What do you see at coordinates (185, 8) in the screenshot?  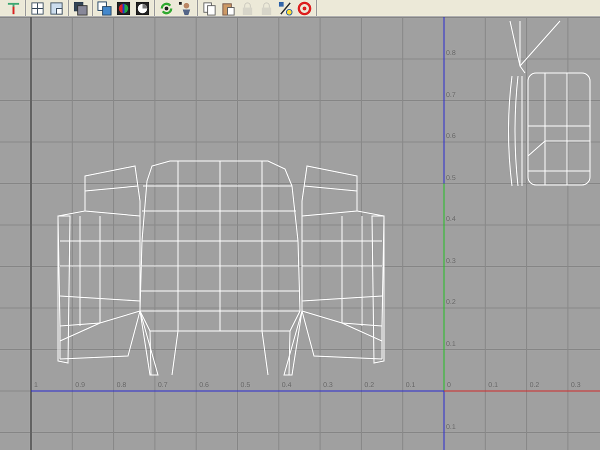 I see `figure-icon` at bounding box center [185, 8].